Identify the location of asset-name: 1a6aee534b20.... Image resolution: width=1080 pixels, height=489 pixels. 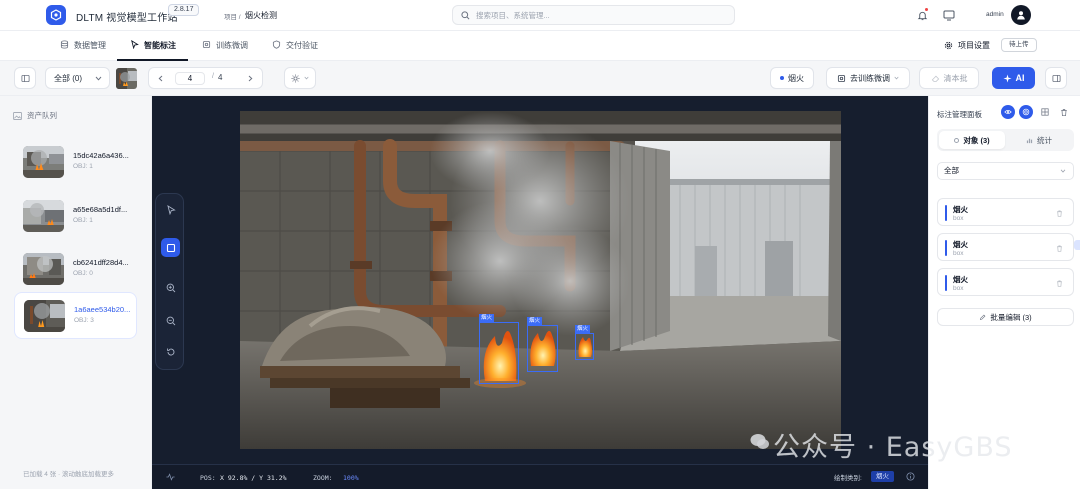
(102, 309).